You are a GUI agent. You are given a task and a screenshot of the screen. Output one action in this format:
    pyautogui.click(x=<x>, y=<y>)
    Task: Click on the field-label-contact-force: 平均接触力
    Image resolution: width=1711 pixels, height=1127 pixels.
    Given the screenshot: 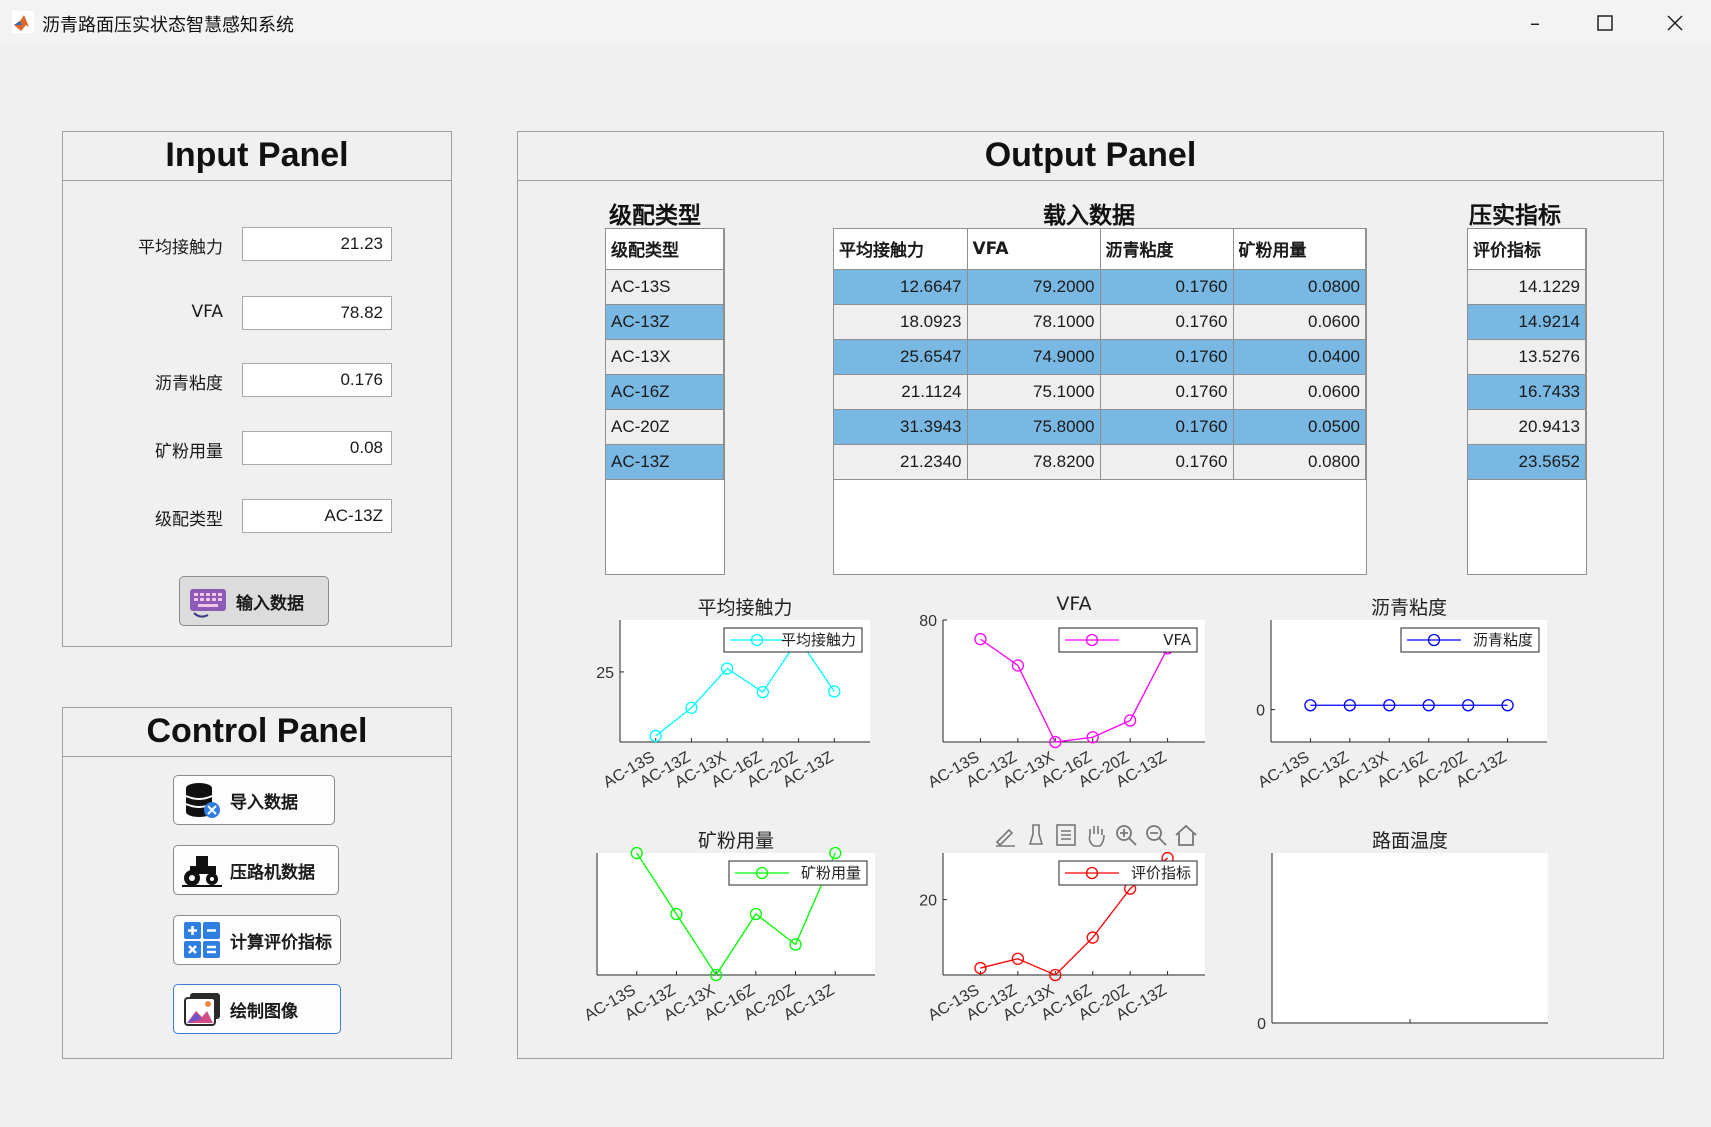 What is the action you would take?
    pyautogui.click(x=180, y=248)
    